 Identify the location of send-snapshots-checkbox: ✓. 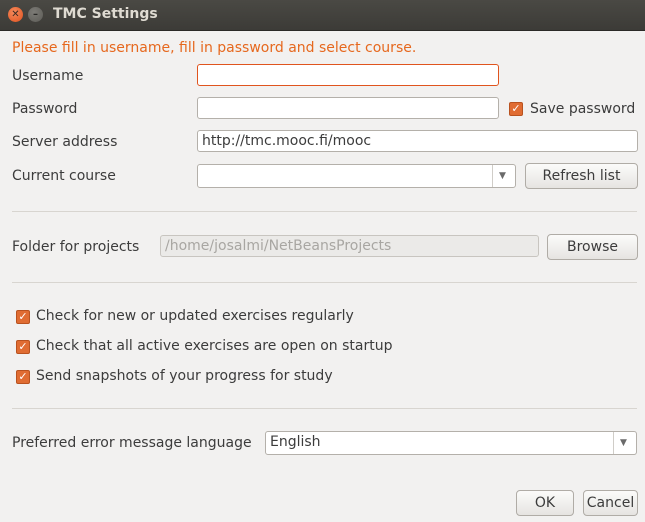
(23, 377).